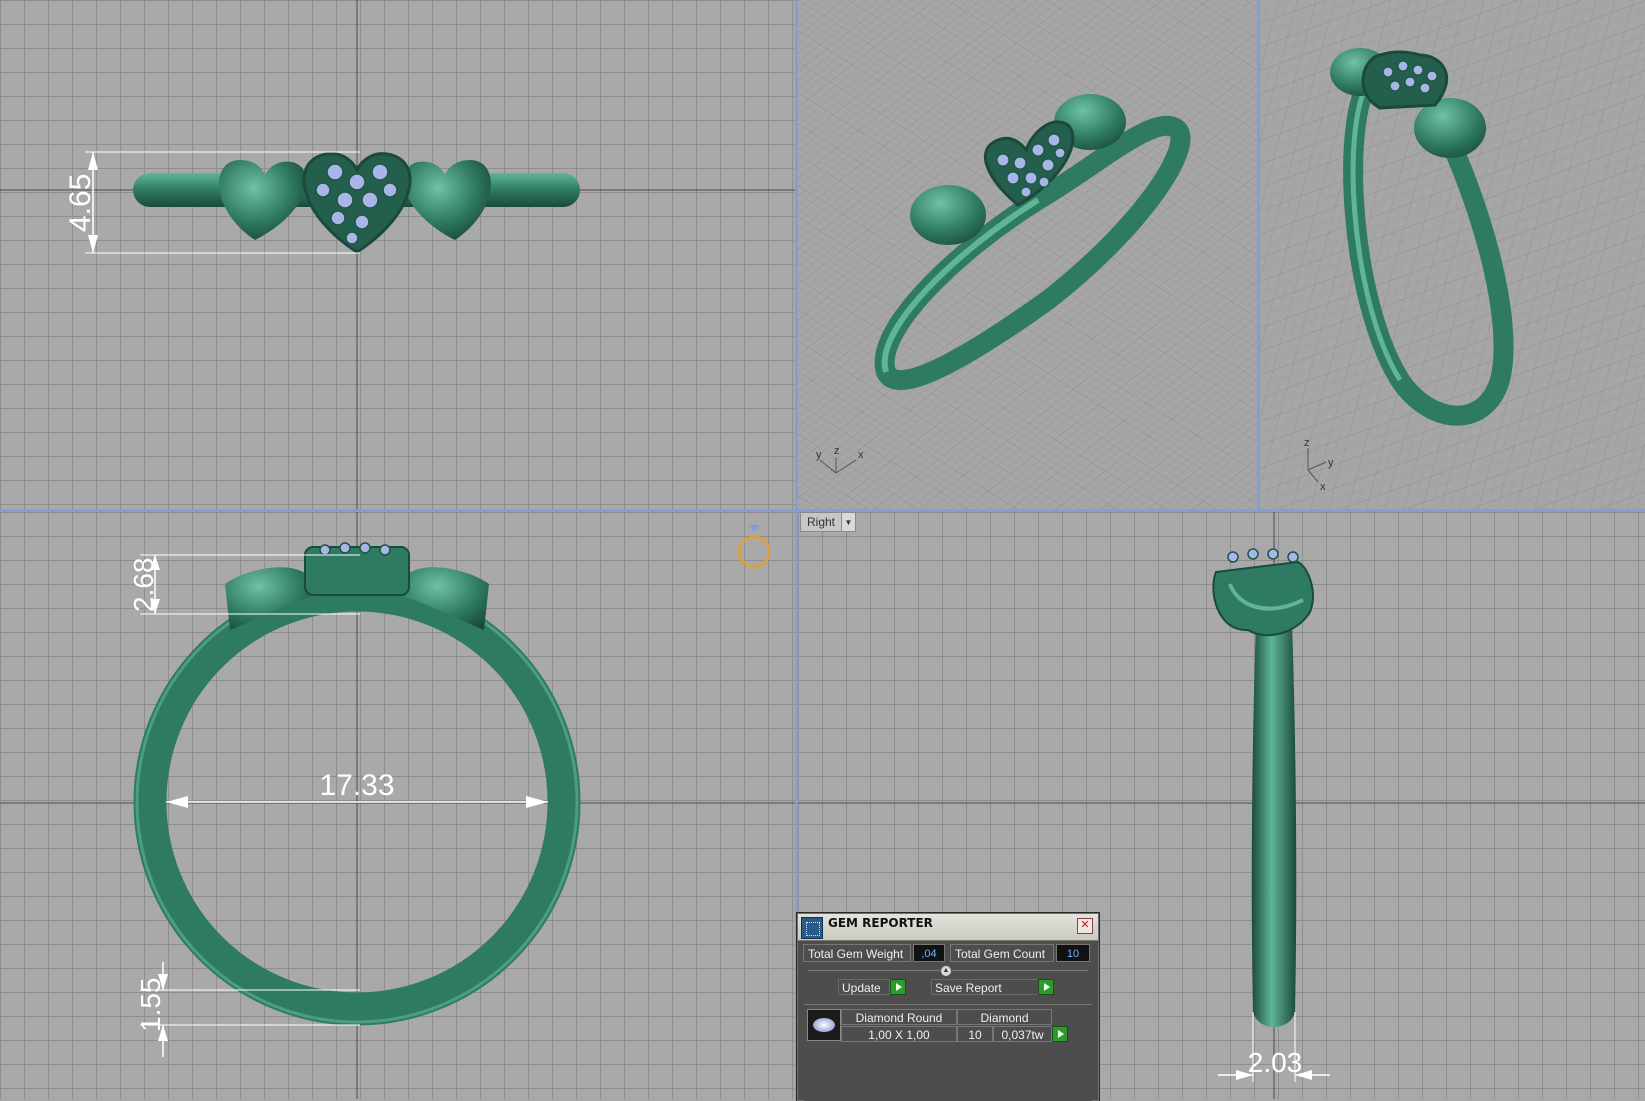 This screenshot has width=1645, height=1101. I want to click on gem-reporter-title: GEM REPORTER, so click(880, 923).